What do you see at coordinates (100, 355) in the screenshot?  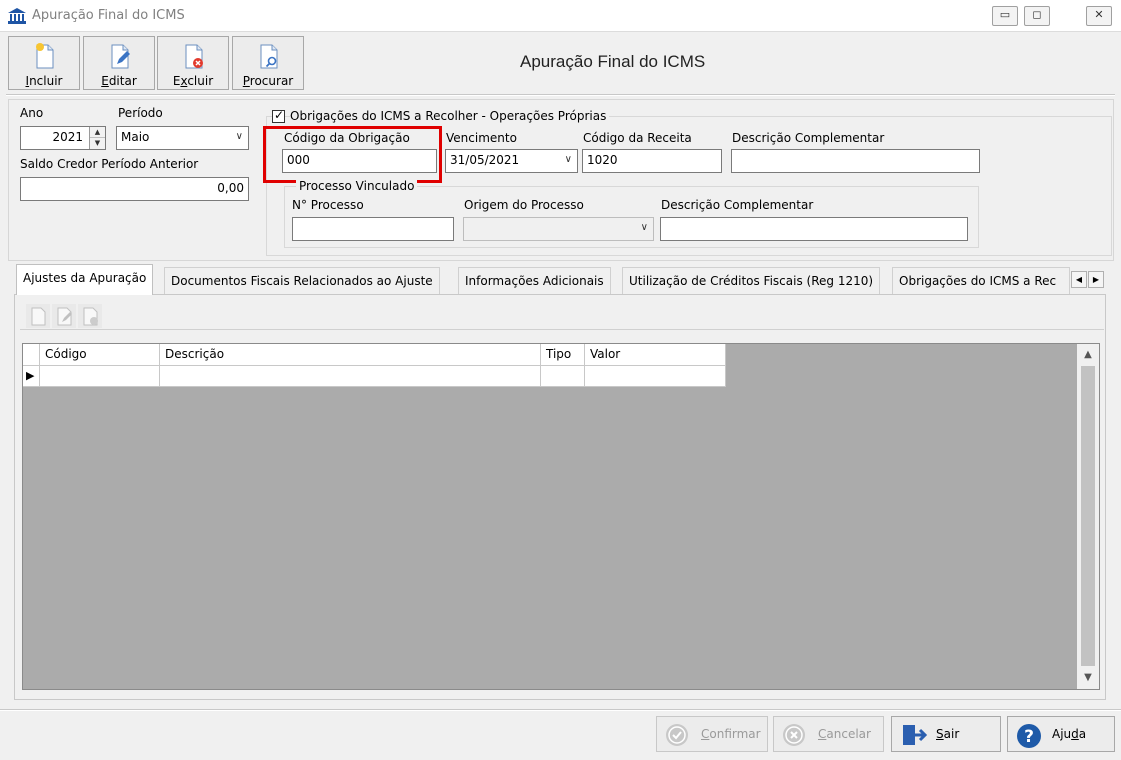 I see `column-header-codigo: Código` at bounding box center [100, 355].